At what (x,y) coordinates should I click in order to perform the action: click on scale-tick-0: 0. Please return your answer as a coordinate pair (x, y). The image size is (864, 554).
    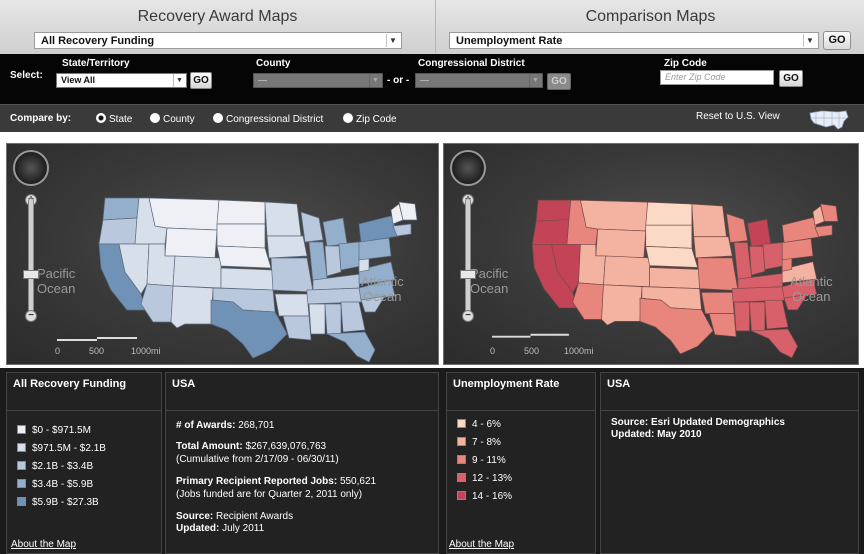
    Looking at the image, I should click on (58, 351).